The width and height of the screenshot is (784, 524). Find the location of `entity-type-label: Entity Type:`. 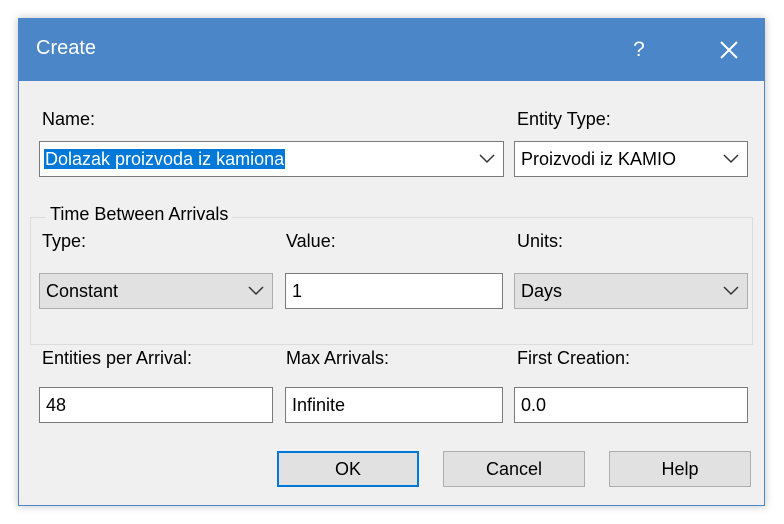

entity-type-label: Entity Type: is located at coordinates (564, 119).